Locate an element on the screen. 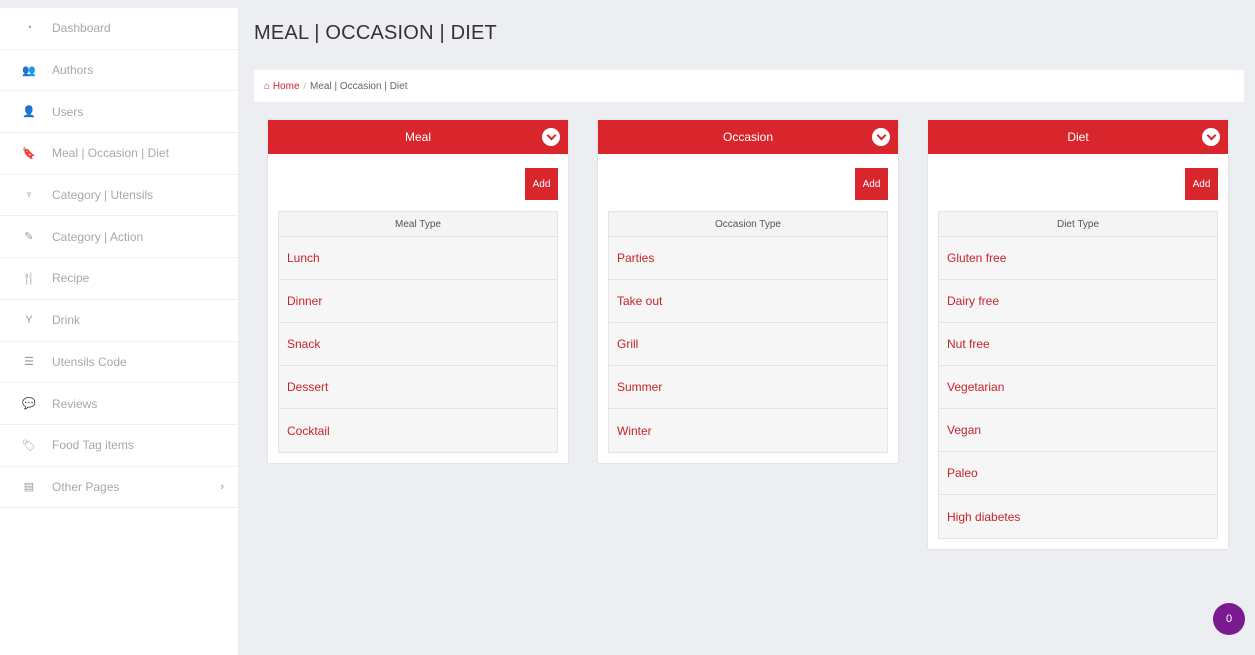 The height and width of the screenshot is (655, 1255). sidebar-item-meal-occasion-diet: 🔖 Meal | Occasion | Diet is located at coordinates (119, 154).